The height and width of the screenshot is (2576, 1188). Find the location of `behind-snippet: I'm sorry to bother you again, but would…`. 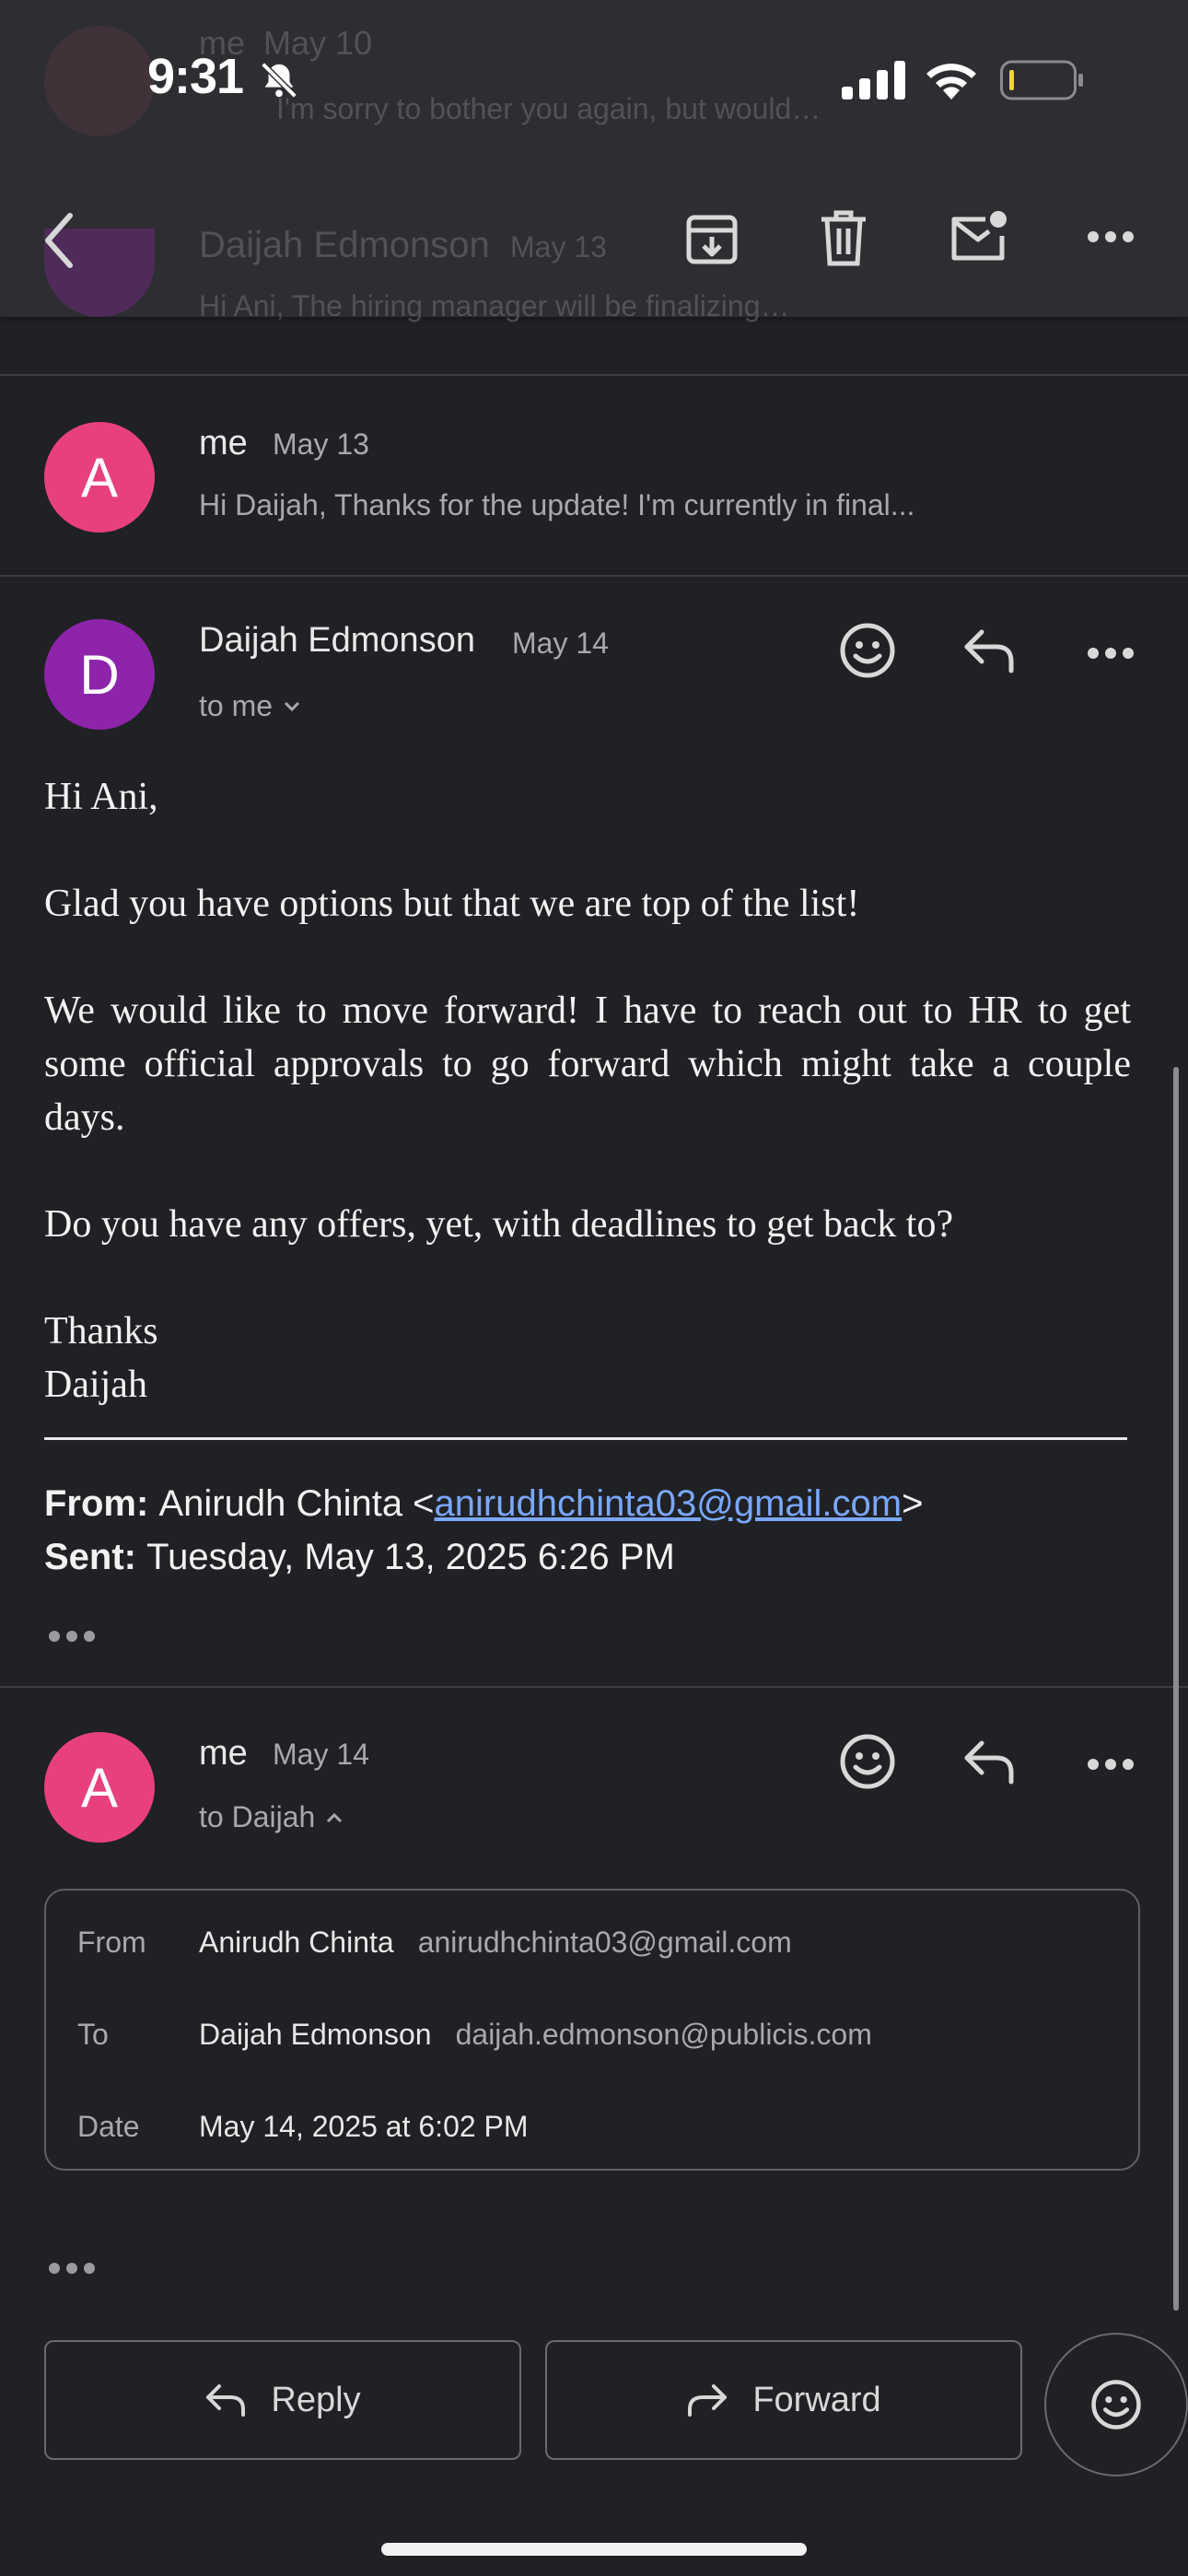

behind-snippet: I'm sorry to bother you again, but would… is located at coordinates (548, 108).